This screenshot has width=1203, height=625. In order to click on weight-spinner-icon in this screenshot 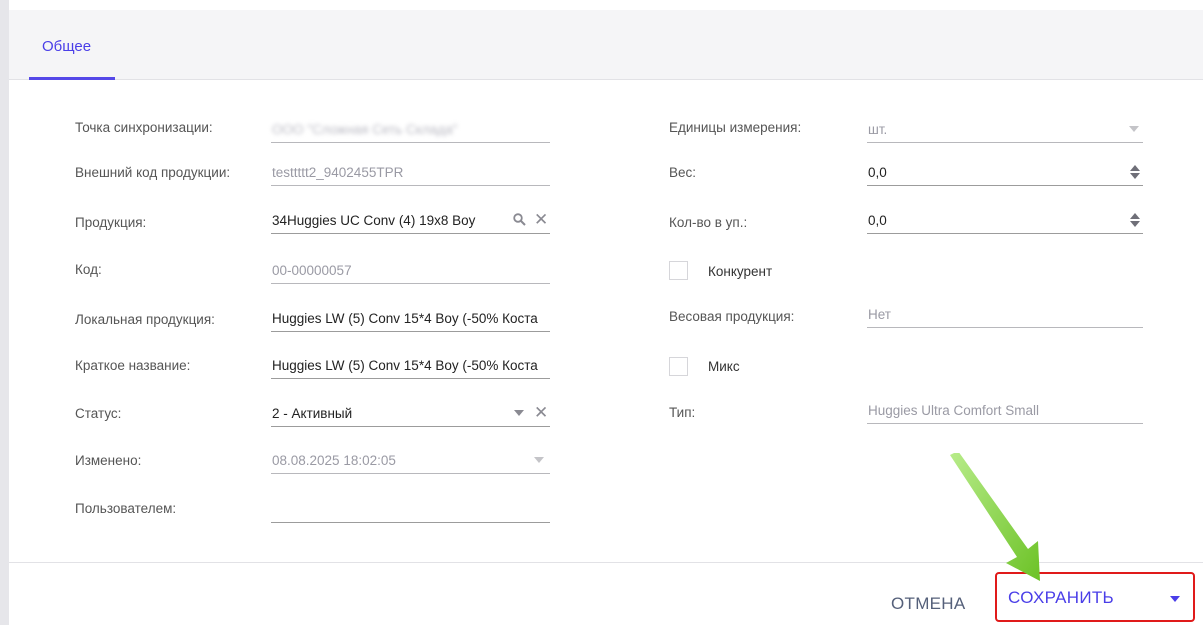, I will do `click(1135, 172)`.